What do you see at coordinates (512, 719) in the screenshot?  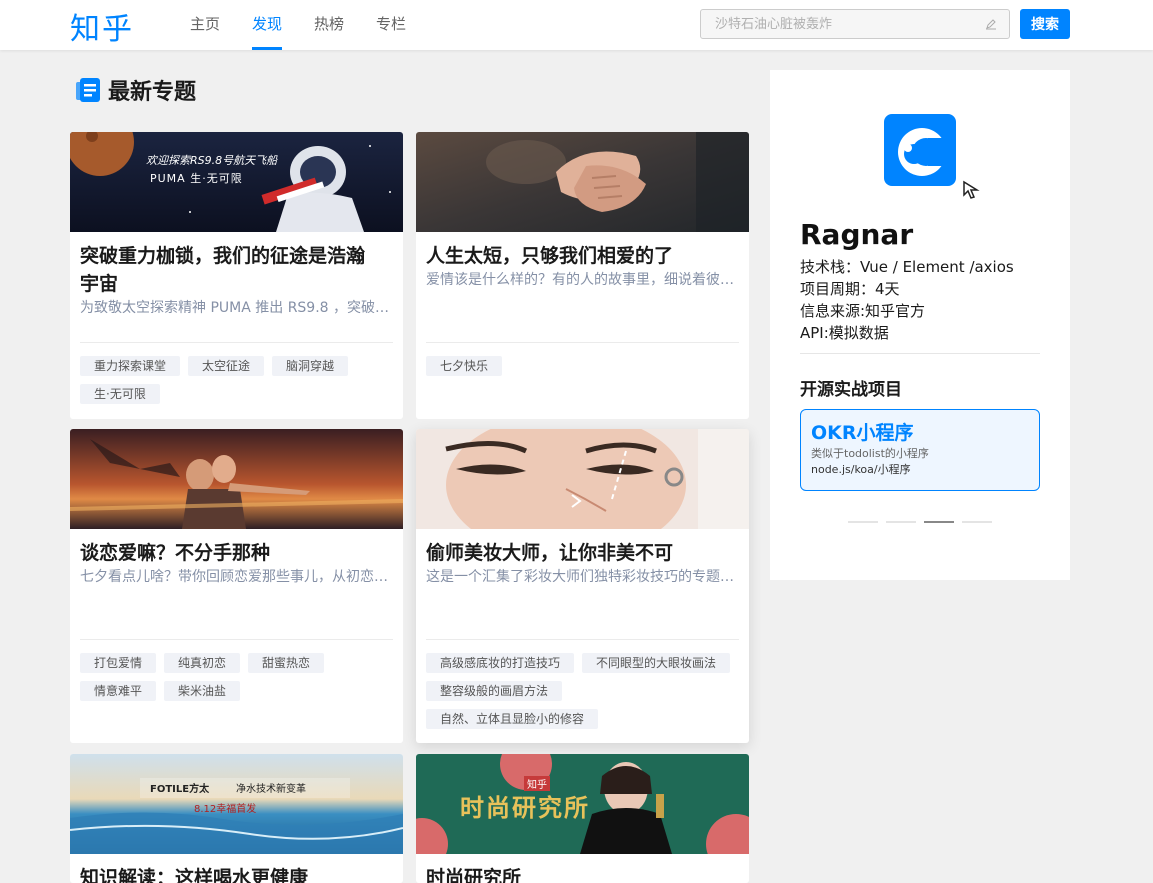 I see `topic-tag: 自然、立体且显脸小的修容` at bounding box center [512, 719].